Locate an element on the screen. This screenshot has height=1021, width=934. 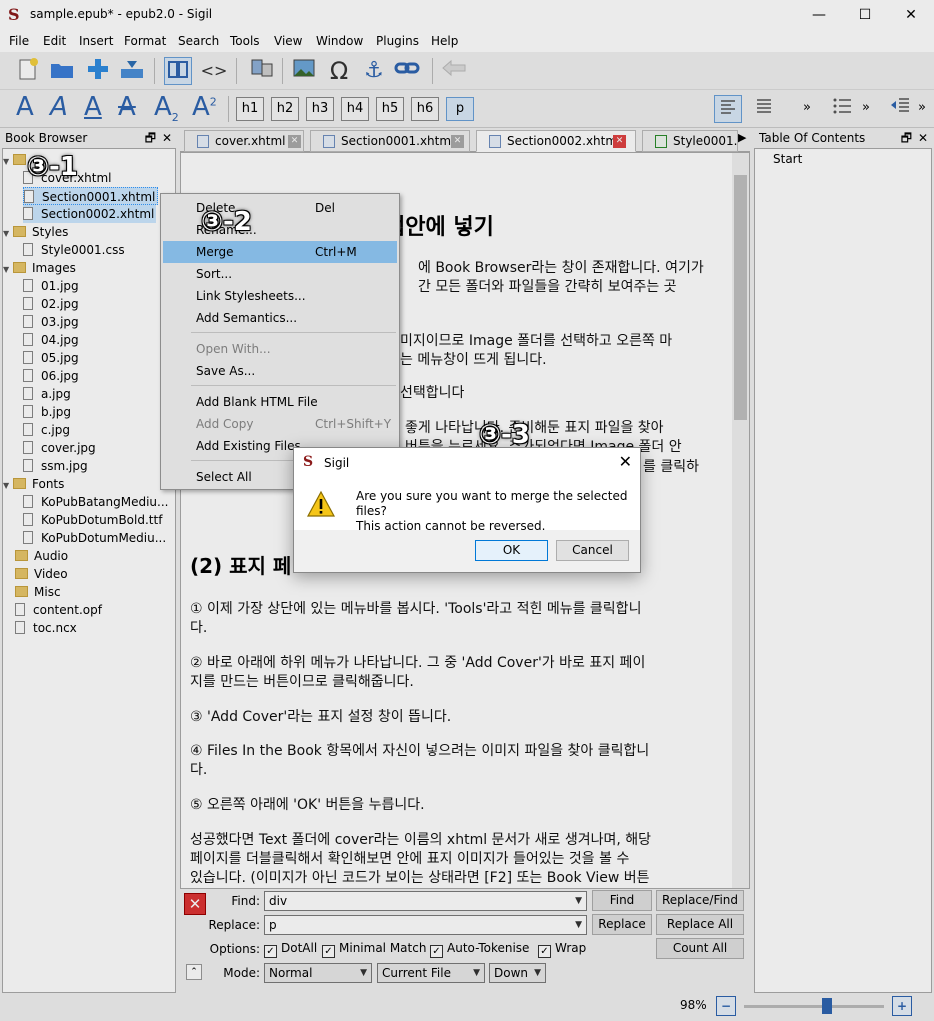
tree-folder-audio: Audio is located at coordinates (41, 556).